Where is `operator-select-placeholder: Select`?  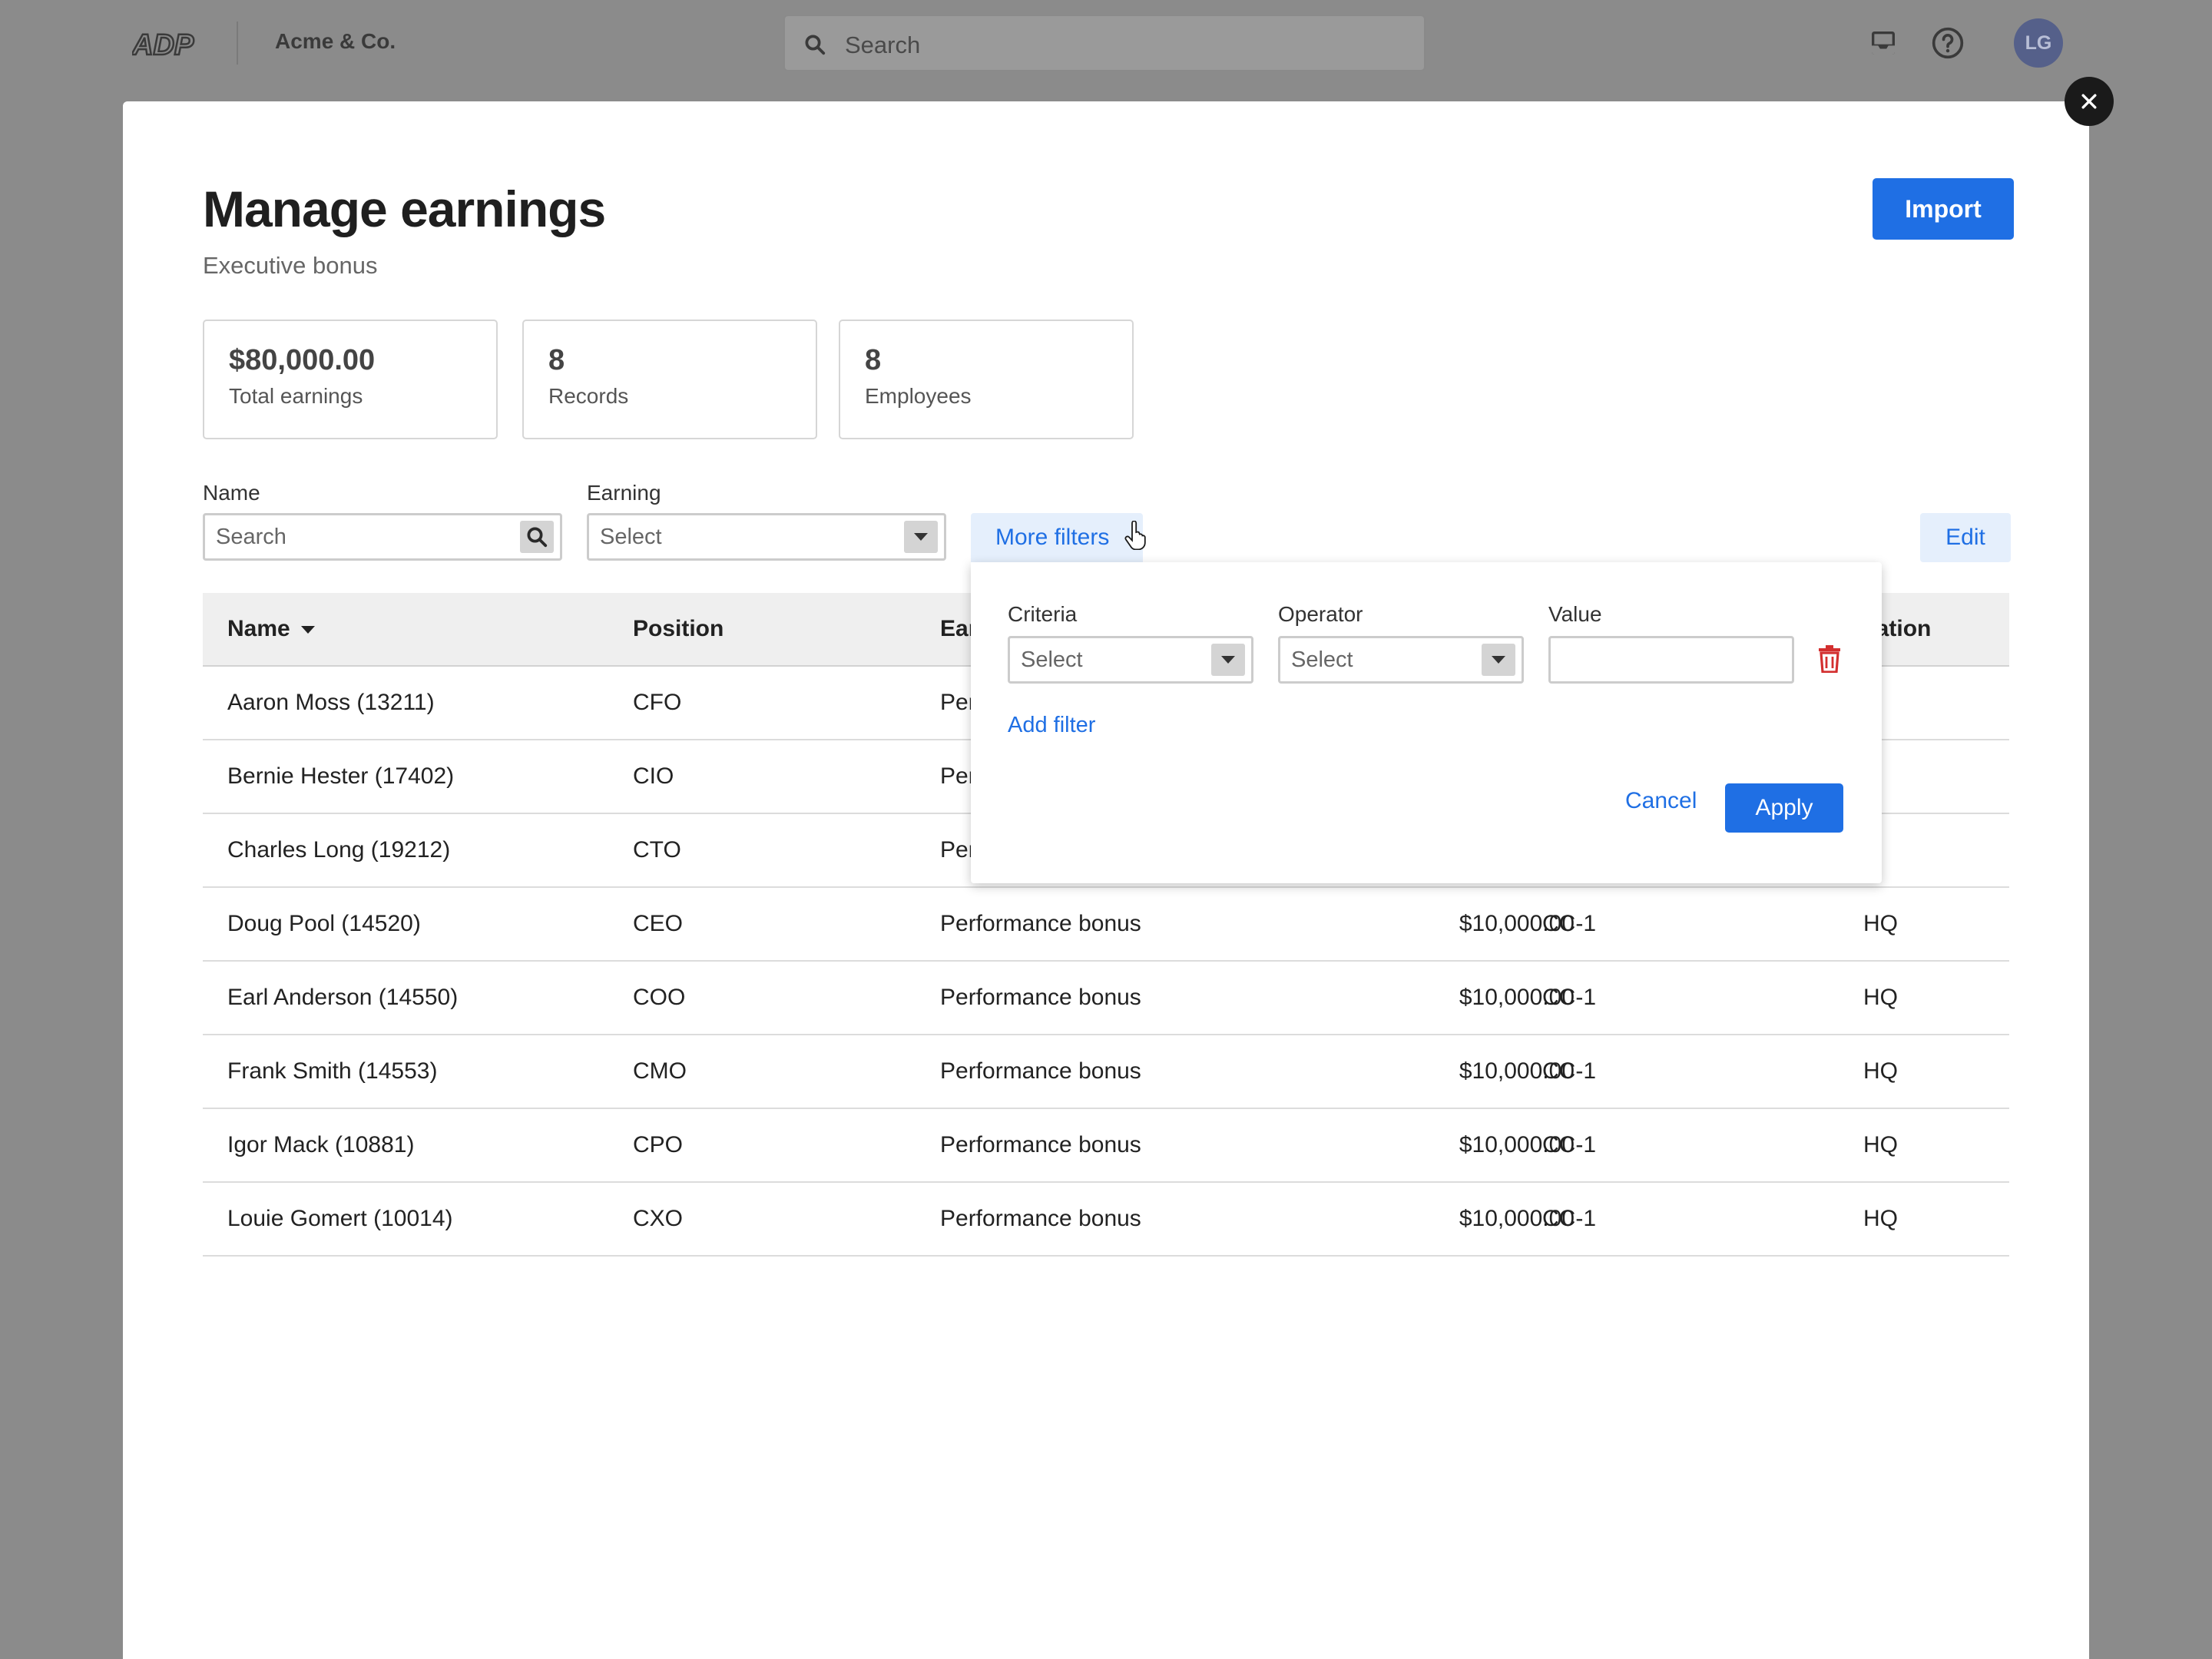 operator-select-placeholder: Select is located at coordinates (1322, 660).